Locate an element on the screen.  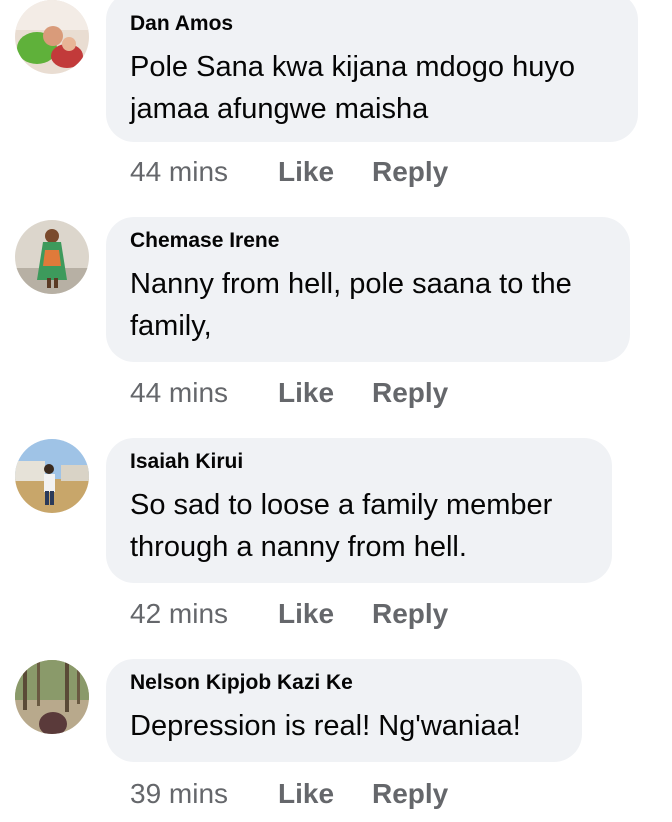
comment-author: Dan Amos is located at coordinates (181, 24).